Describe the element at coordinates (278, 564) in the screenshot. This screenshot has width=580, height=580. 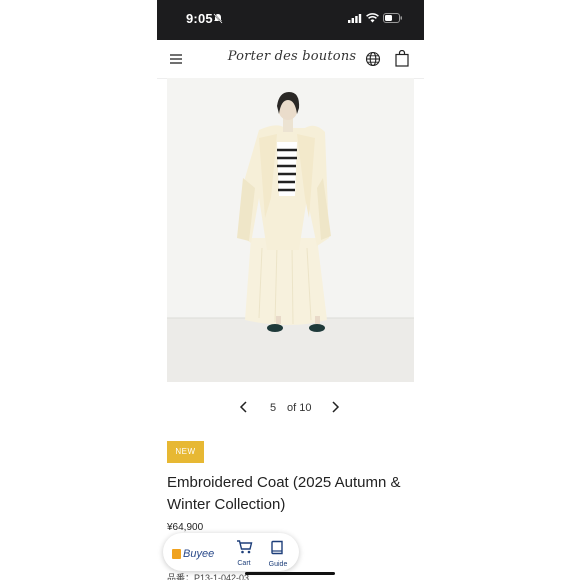
I see `guide-label: Guide` at that location.